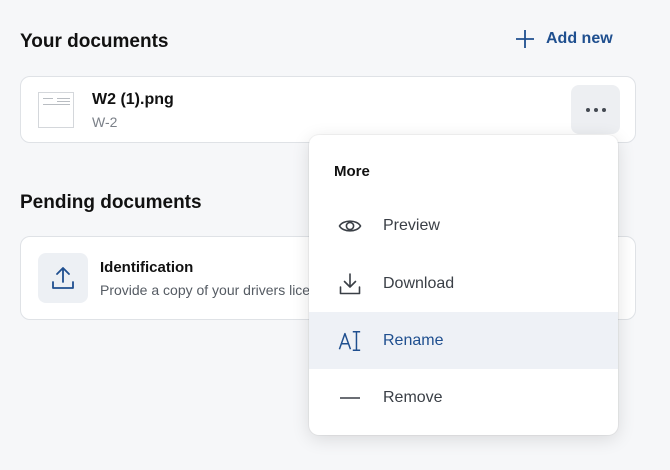 The image size is (670, 470). Describe the element at coordinates (105, 122) in the screenshot. I see `document-type: W-2` at that location.